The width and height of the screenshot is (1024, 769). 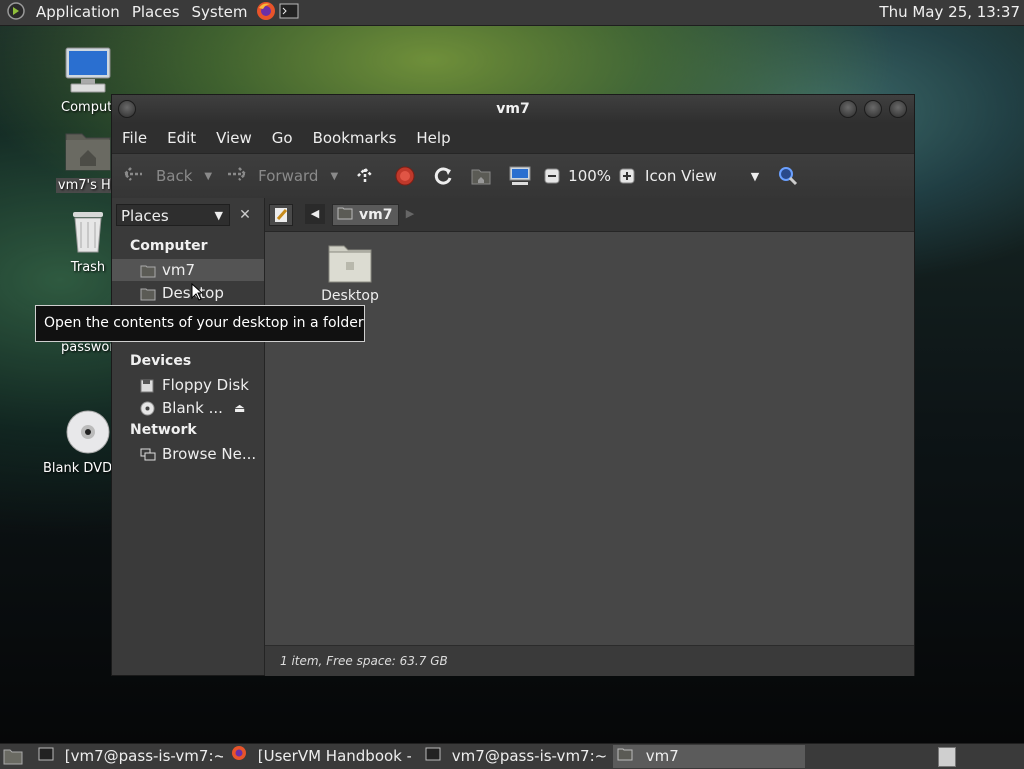 I want to click on forward-arrow-icon, so click(x=237, y=176).